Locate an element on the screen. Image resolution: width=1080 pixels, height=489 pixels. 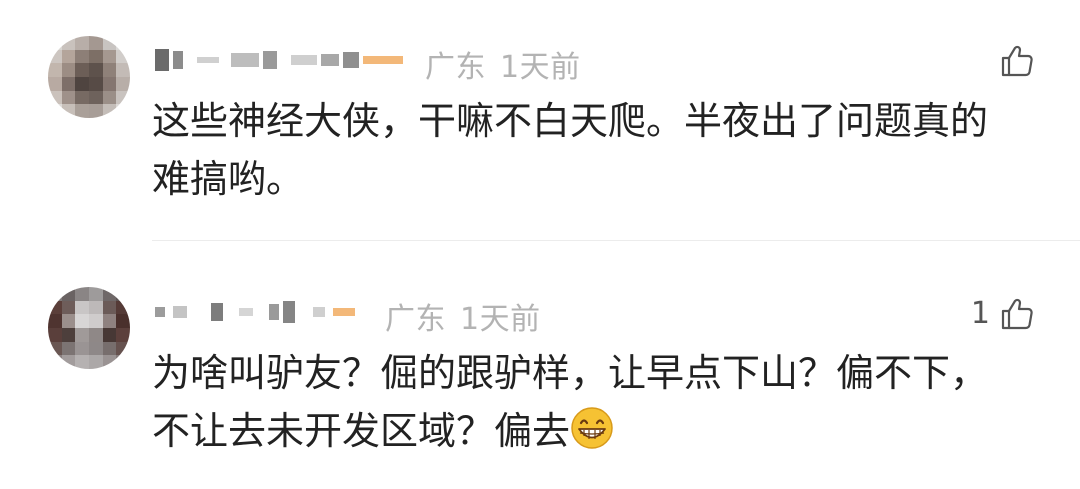
grinning-emoji-icon is located at coordinates (592, 428).